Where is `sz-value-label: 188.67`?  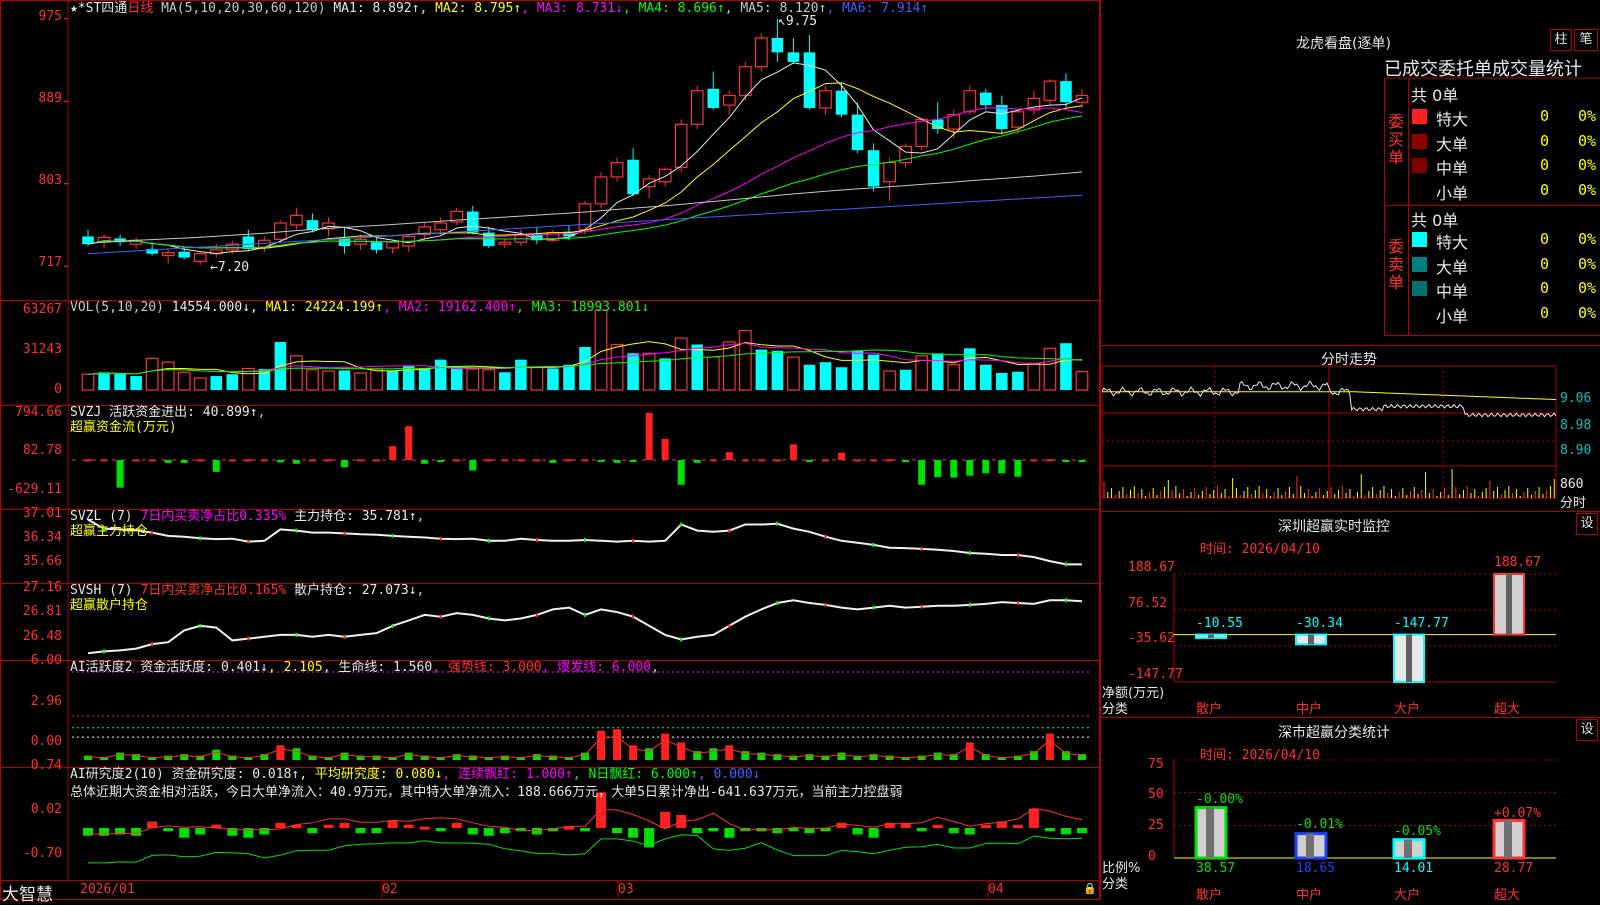 sz-value-label: 188.67 is located at coordinates (1517, 562).